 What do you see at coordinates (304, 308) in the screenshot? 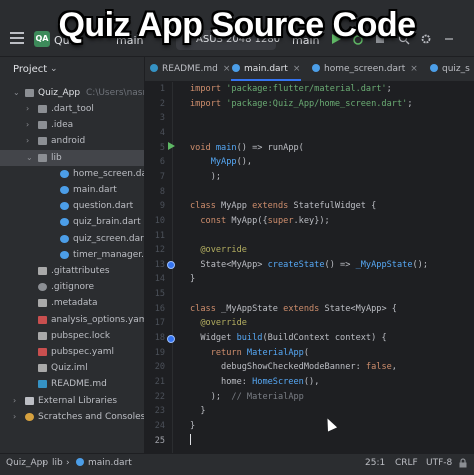
I see `code-token: extends` at bounding box center [304, 308].